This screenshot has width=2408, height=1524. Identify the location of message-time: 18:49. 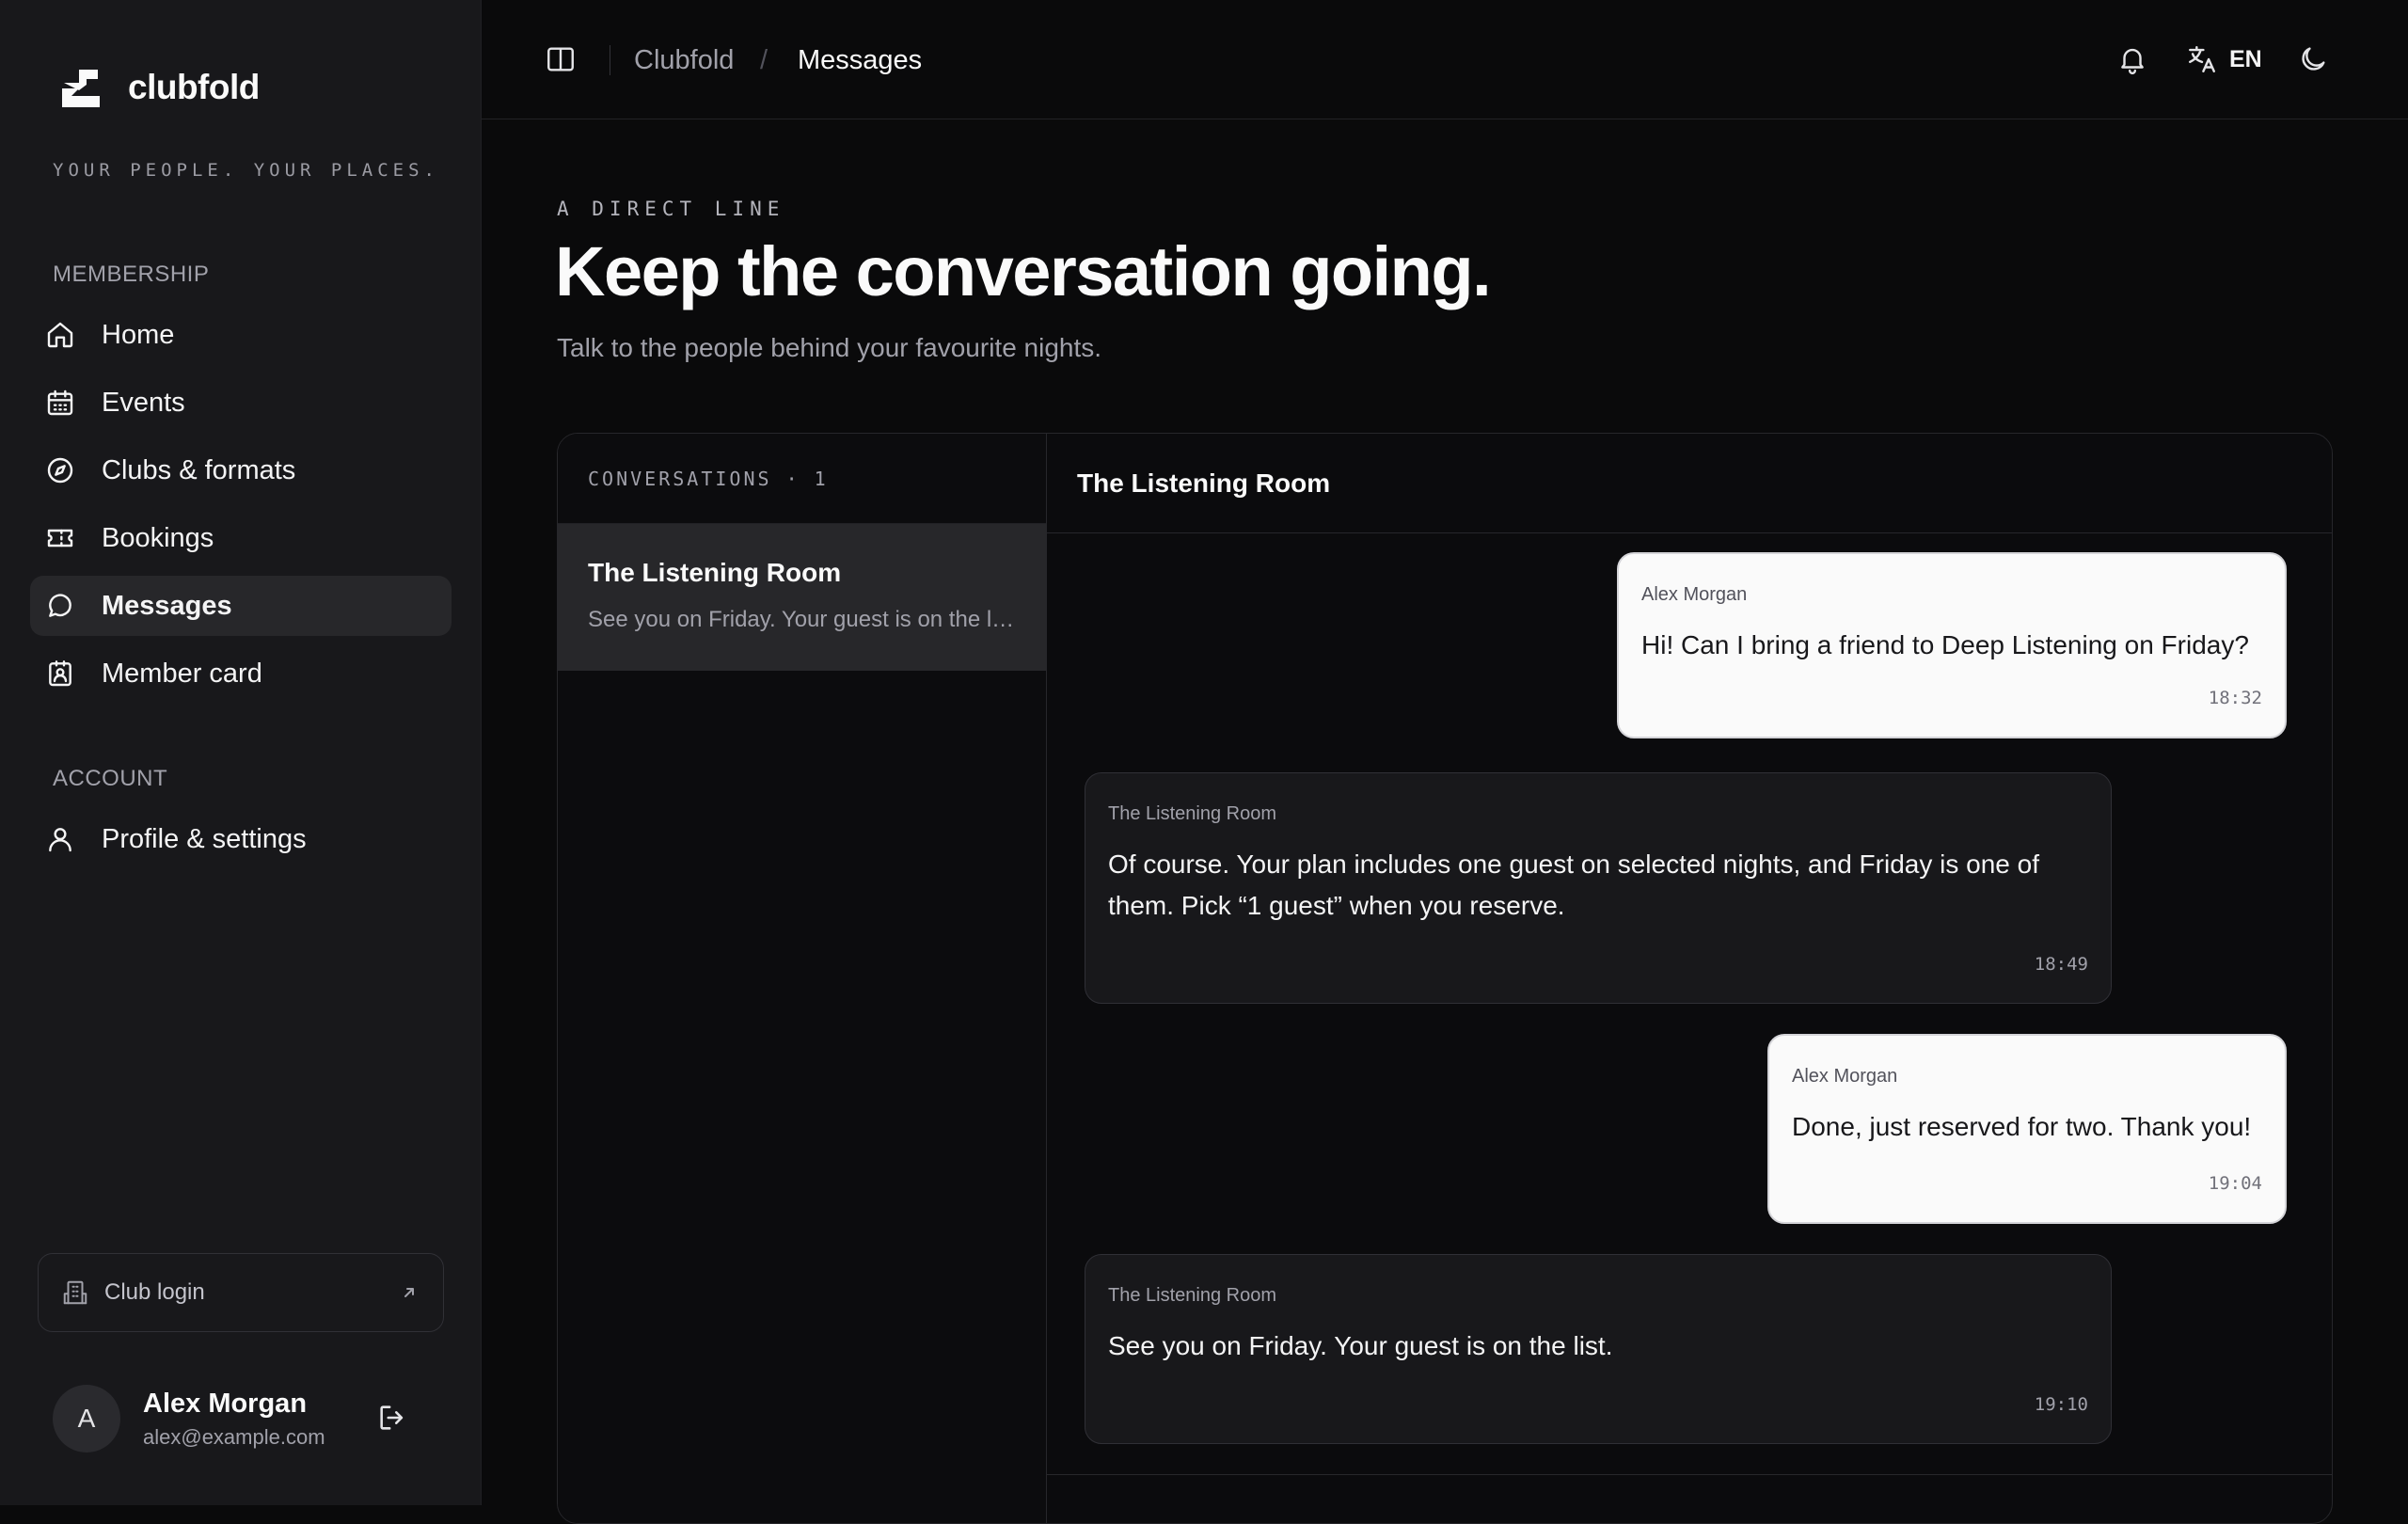
(2061, 965).